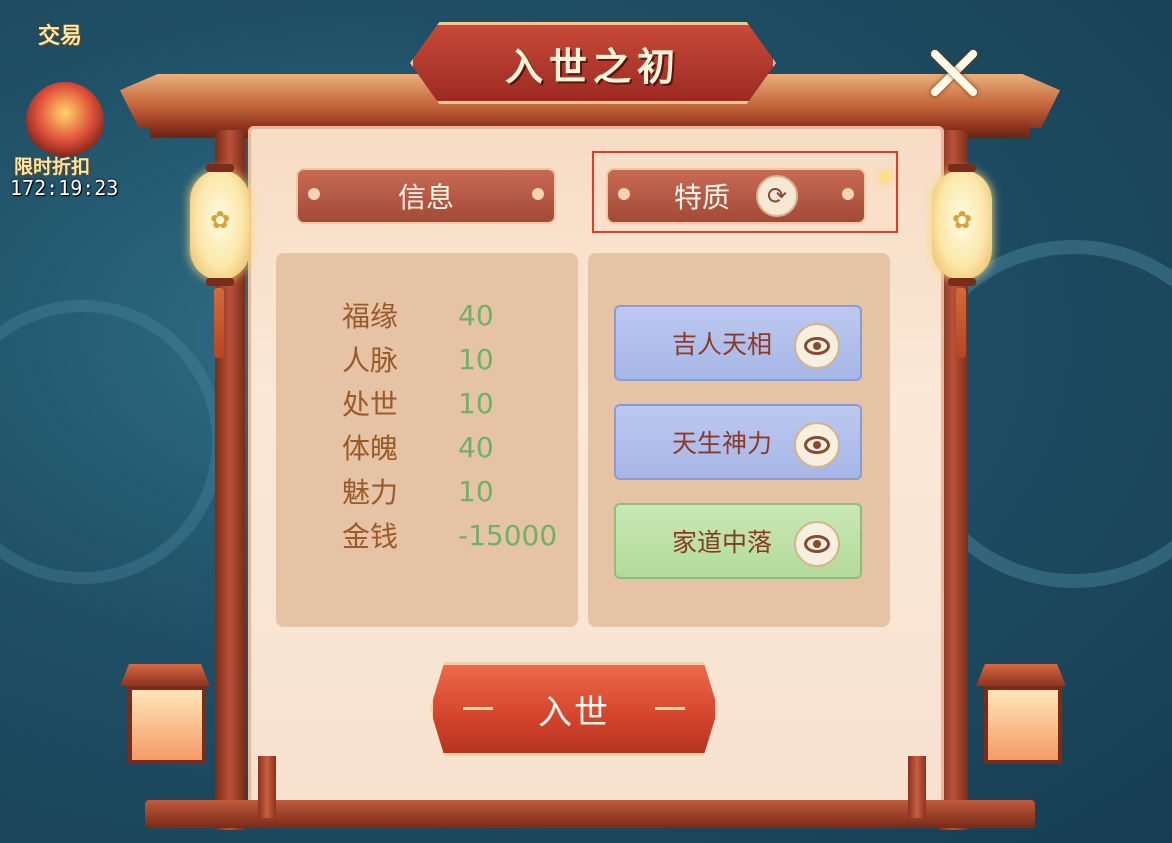 The height and width of the screenshot is (843, 1172). Describe the element at coordinates (370, 404) in the screenshot. I see `stat-name: 处世` at that location.